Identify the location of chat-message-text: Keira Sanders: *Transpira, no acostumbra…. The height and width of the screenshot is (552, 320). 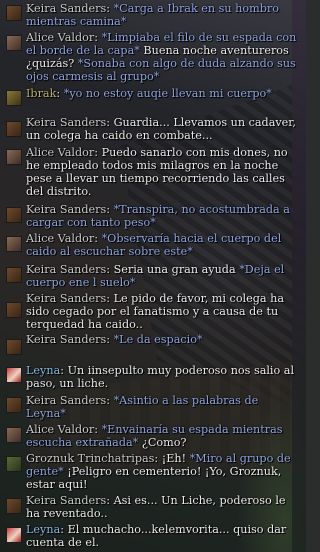
(158, 216).